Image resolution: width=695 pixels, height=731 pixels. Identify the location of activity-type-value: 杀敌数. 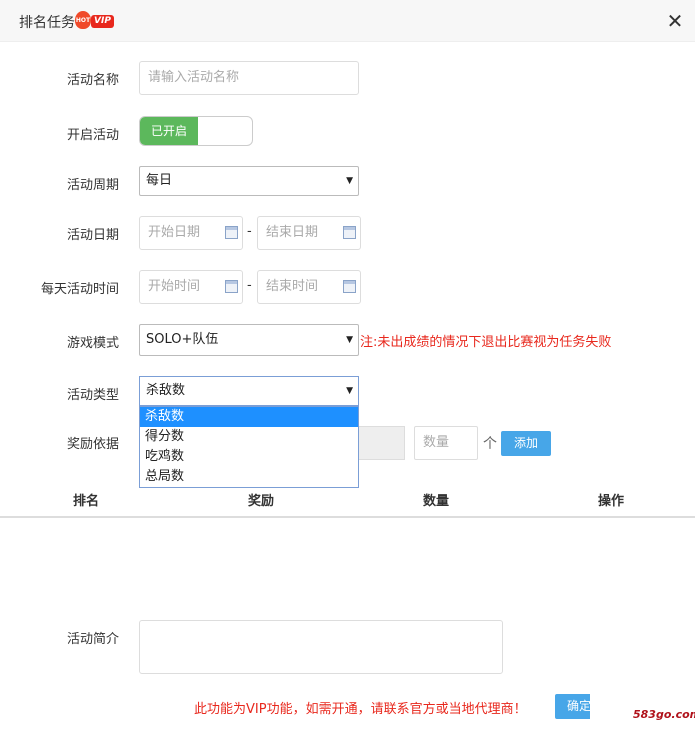
(166, 390).